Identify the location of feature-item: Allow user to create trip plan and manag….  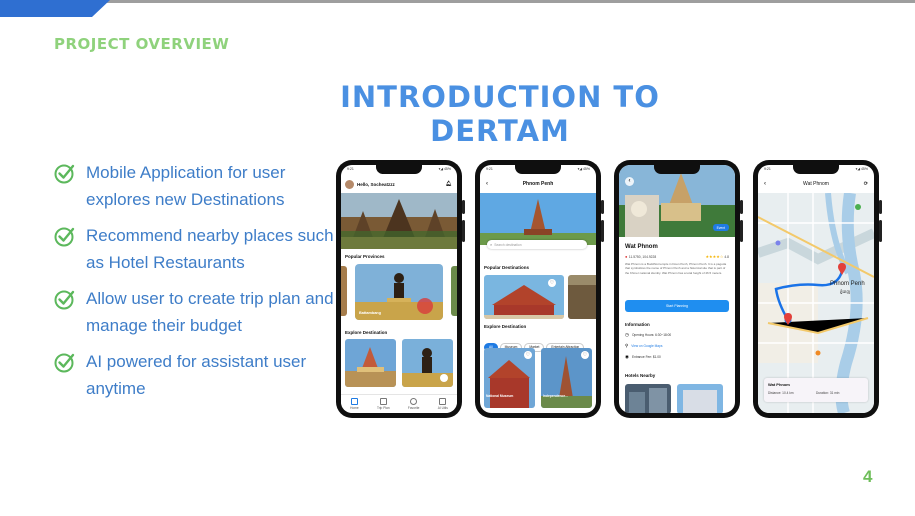
(194, 312).